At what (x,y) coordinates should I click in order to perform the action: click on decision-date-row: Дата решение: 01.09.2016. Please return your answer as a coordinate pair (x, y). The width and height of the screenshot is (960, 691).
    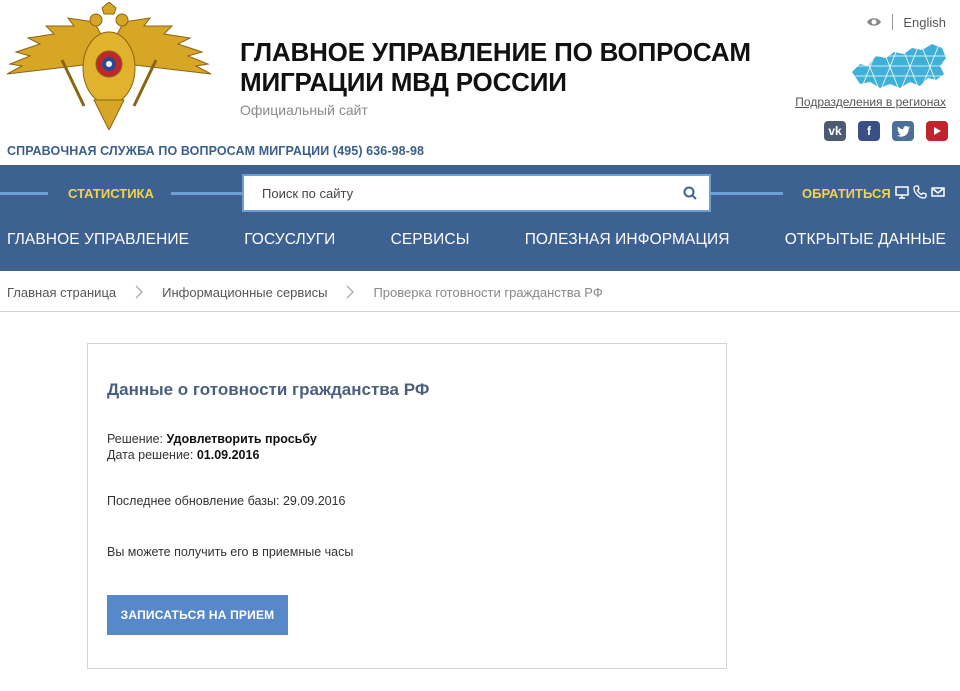
    Looking at the image, I should click on (183, 455).